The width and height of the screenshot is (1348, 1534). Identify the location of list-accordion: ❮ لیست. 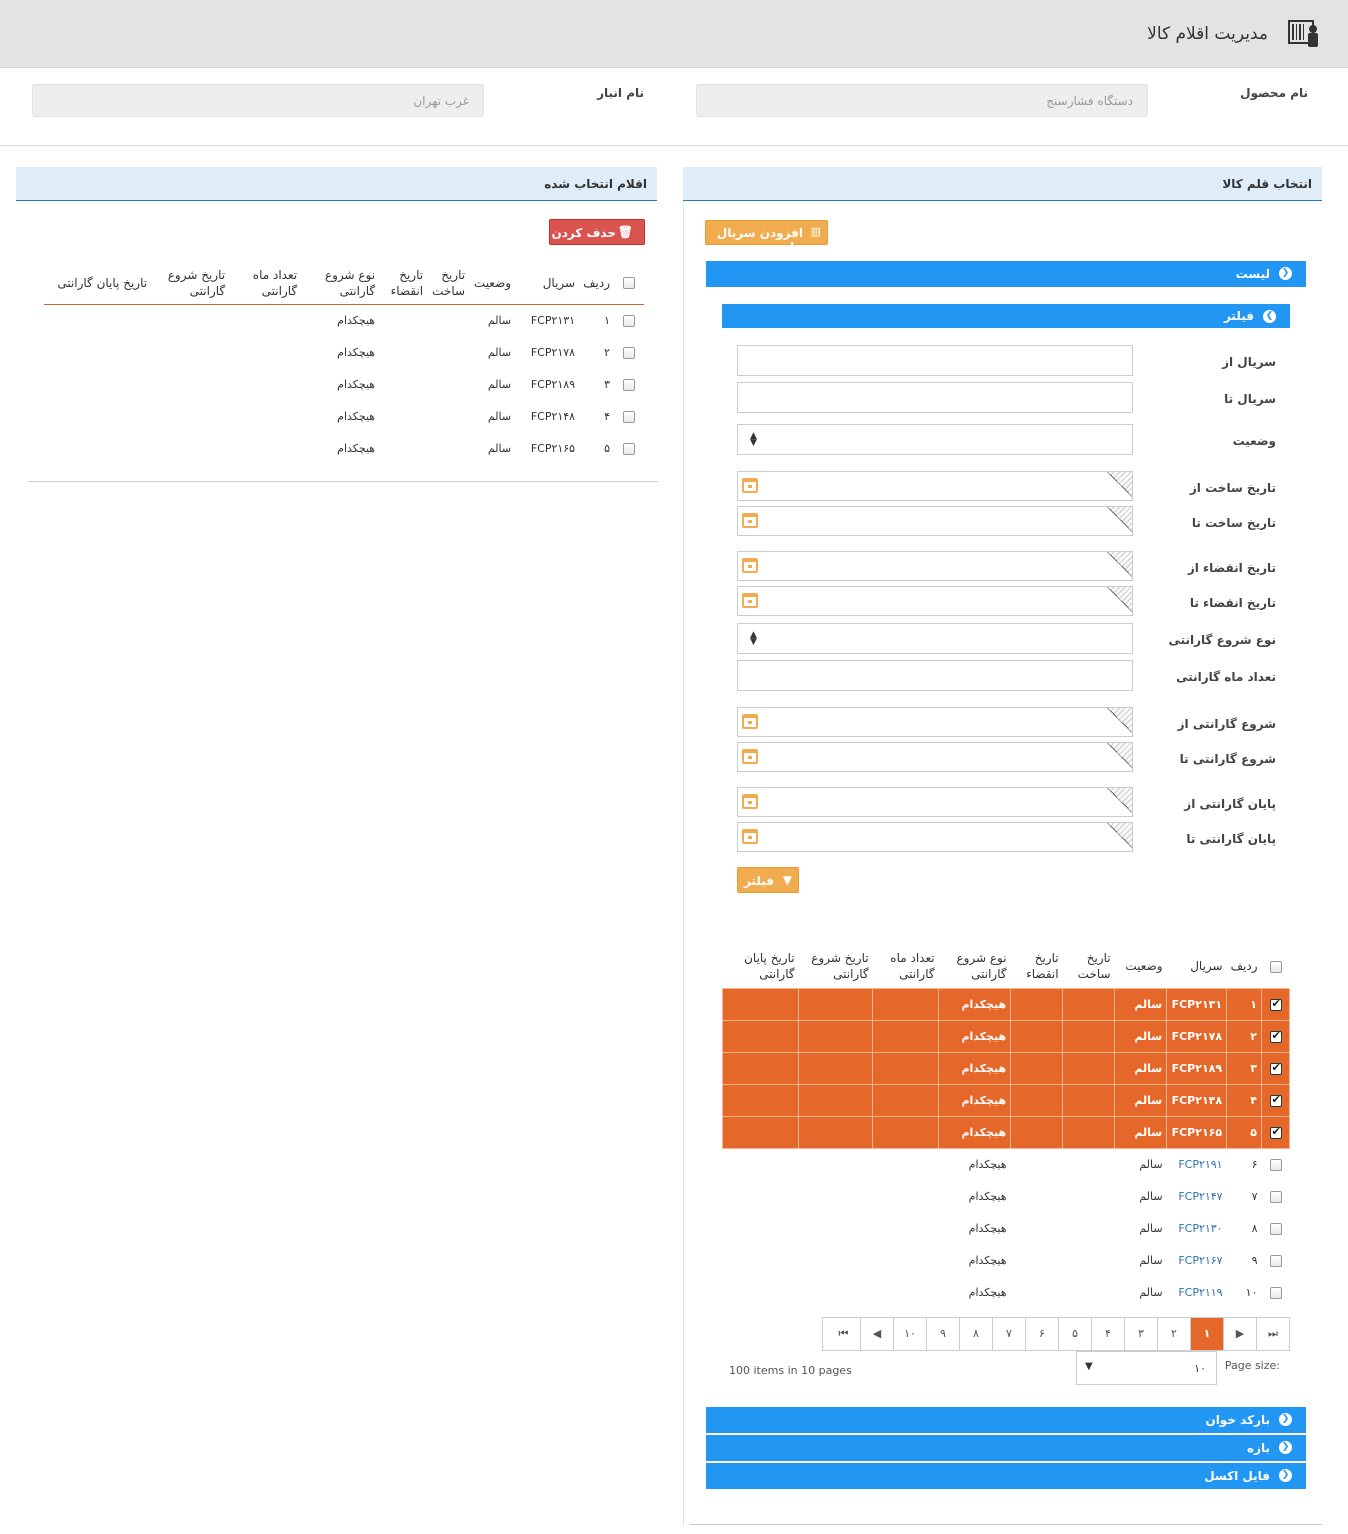
(1006, 274).